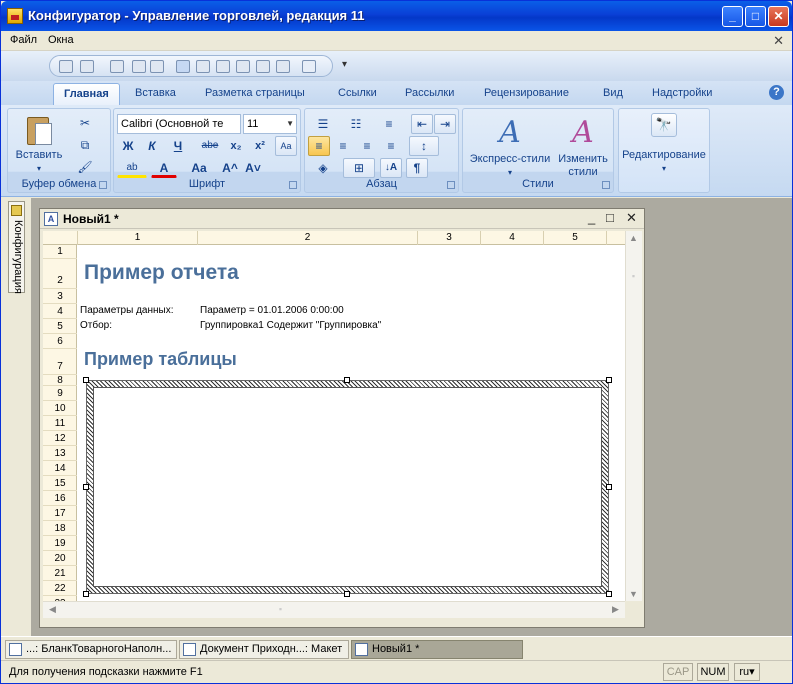 The height and width of the screenshot is (684, 793). I want to click on column-header-cell: 4, so click(512, 238).